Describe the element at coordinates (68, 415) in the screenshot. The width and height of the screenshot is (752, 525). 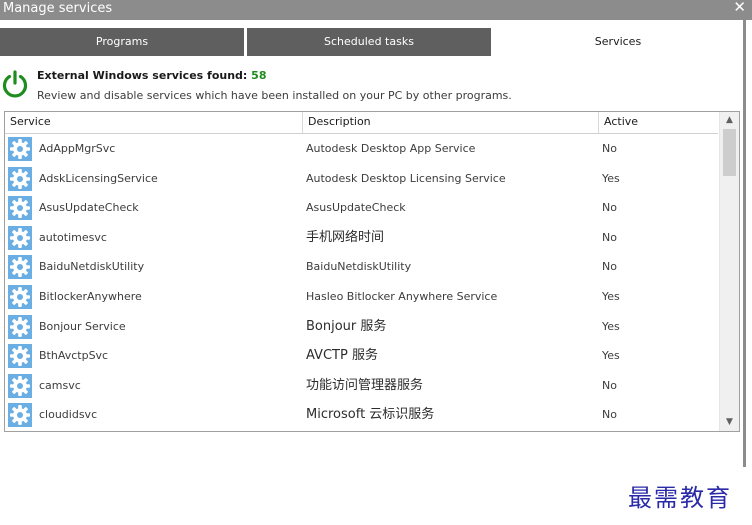
I see `service-name: cloudidsvc` at that location.